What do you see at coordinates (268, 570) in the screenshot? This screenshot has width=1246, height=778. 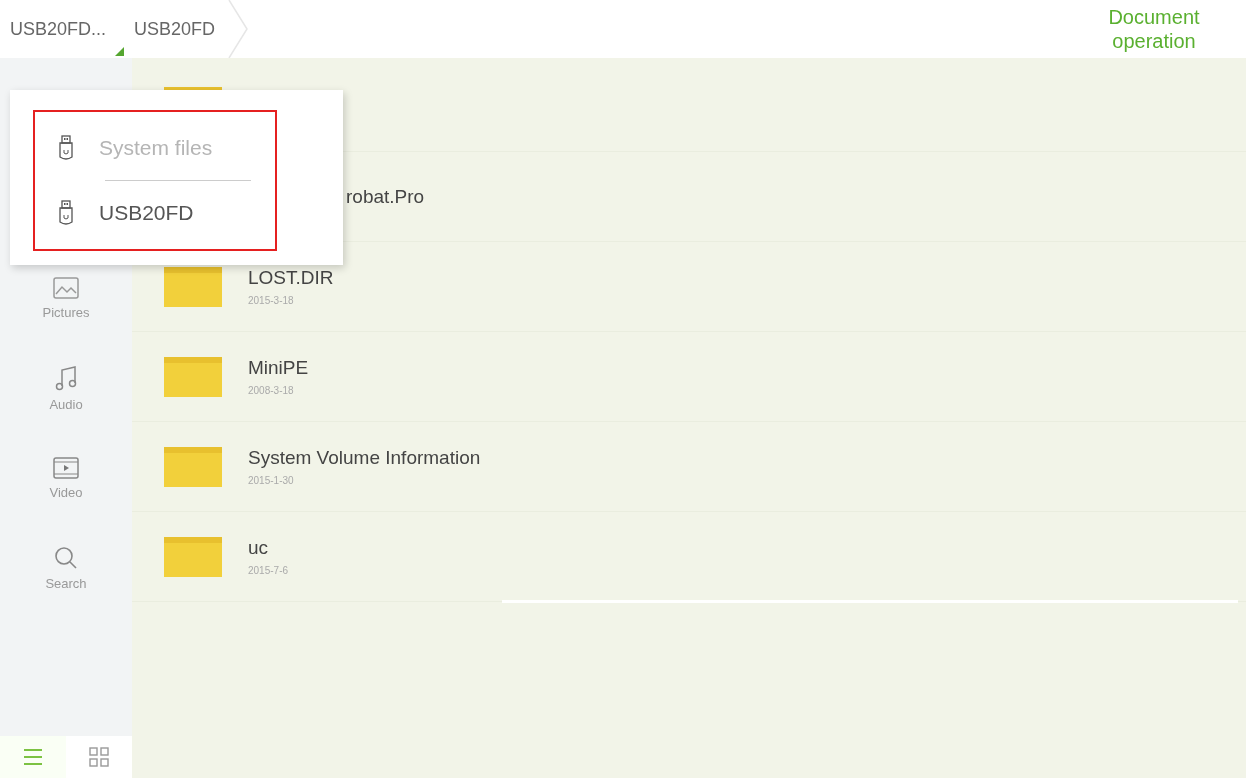 I see `file-date: 2015-7-6` at bounding box center [268, 570].